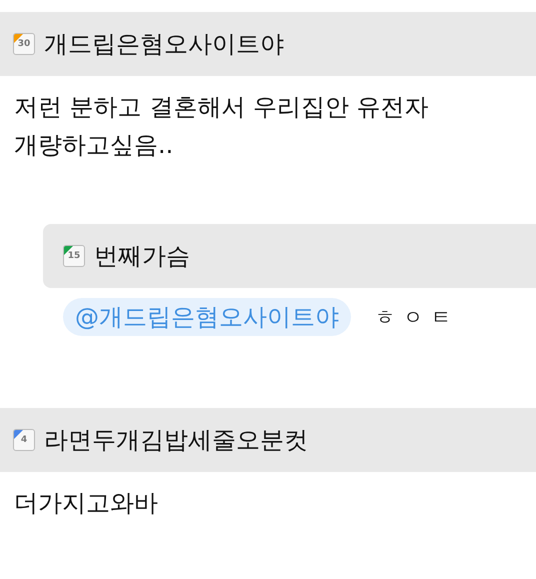  I want to click on username: 라면두개김밥세줄오분컷, so click(176, 440).